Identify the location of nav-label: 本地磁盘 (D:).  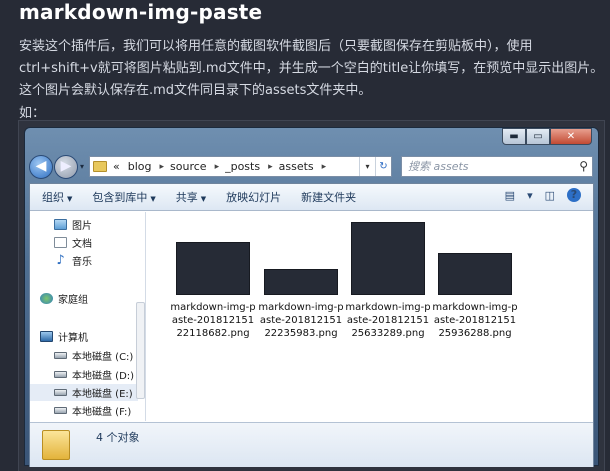
(103, 376).